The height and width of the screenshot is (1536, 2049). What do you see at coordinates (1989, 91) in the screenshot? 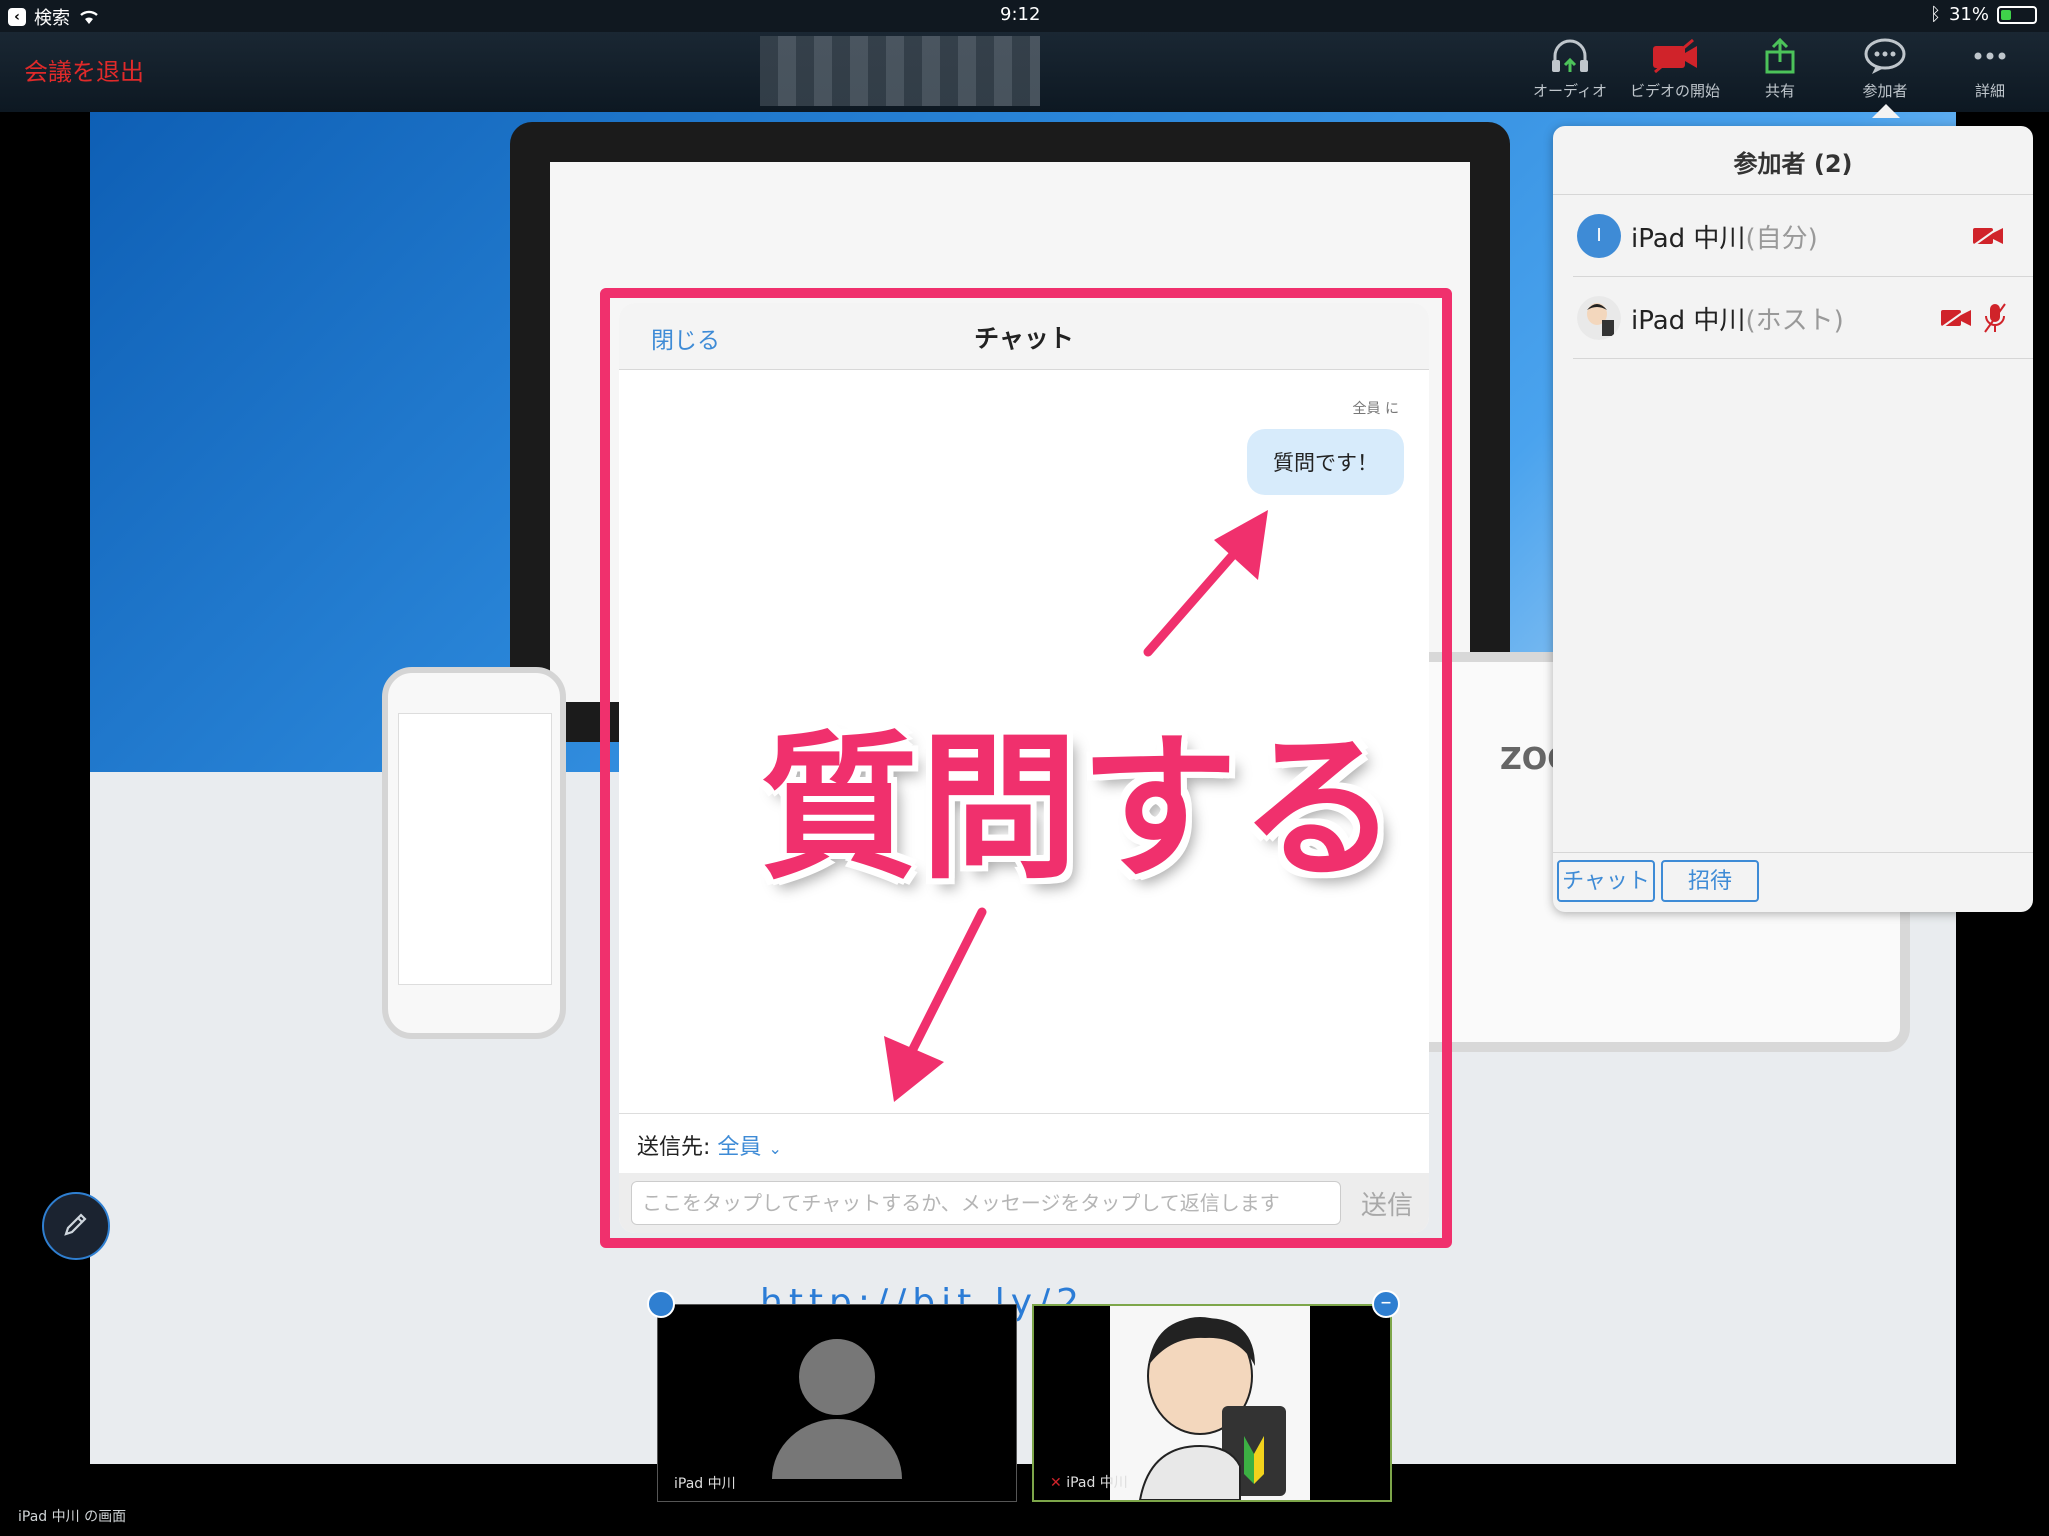
I see `toolbar-more-label: 詳細` at bounding box center [1989, 91].